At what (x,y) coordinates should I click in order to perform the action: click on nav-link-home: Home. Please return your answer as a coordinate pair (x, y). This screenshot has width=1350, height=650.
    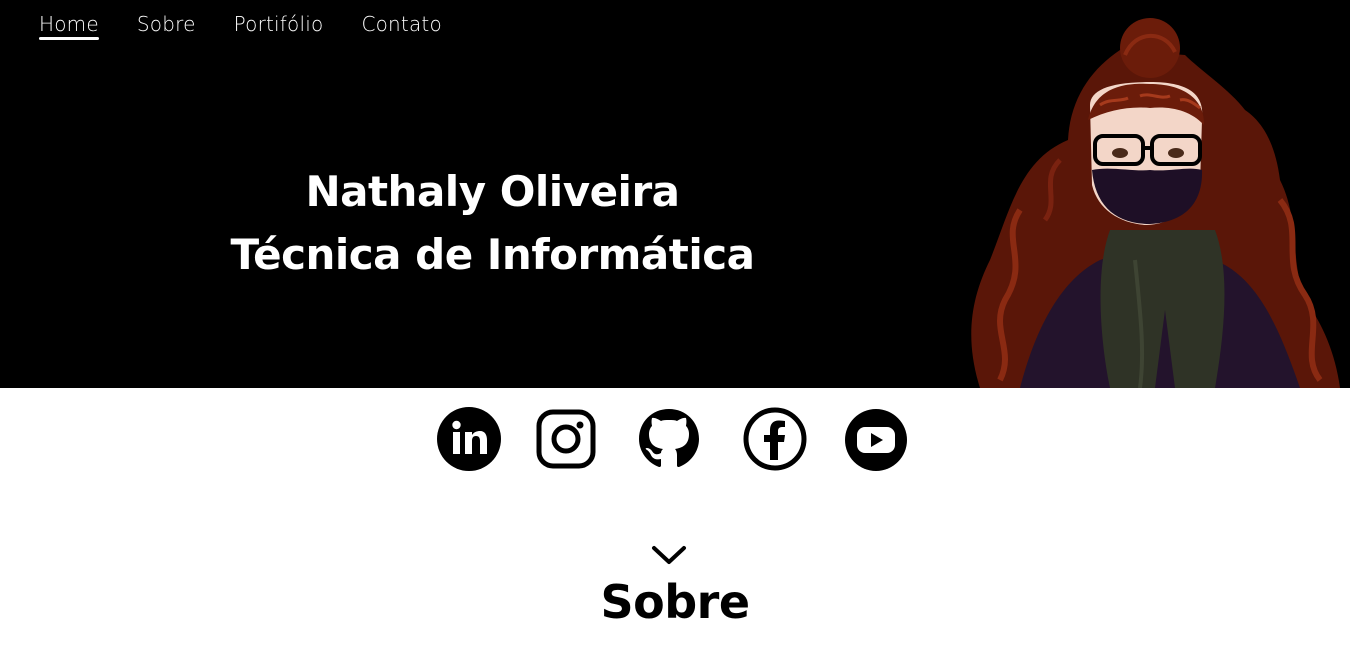
    Looking at the image, I should click on (69, 26).